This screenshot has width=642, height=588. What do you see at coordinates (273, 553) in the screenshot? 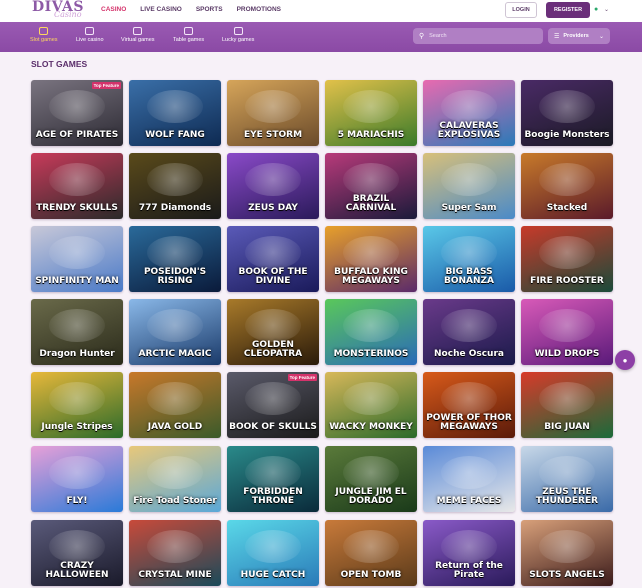
I see `game-tile: HUGE CATCH` at bounding box center [273, 553].